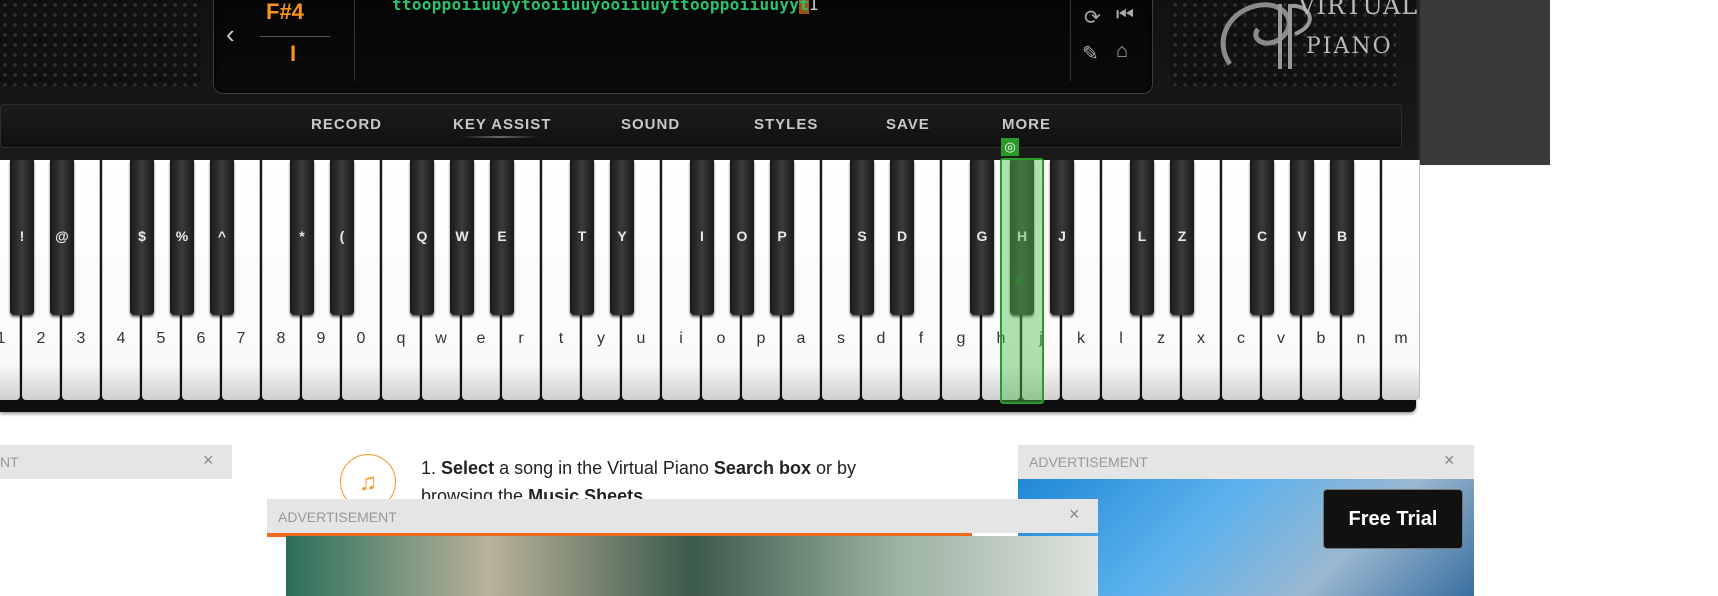 The width and height of the screenshot is (1718, 596). I want to click on step-number: 1., so click(429, 468).